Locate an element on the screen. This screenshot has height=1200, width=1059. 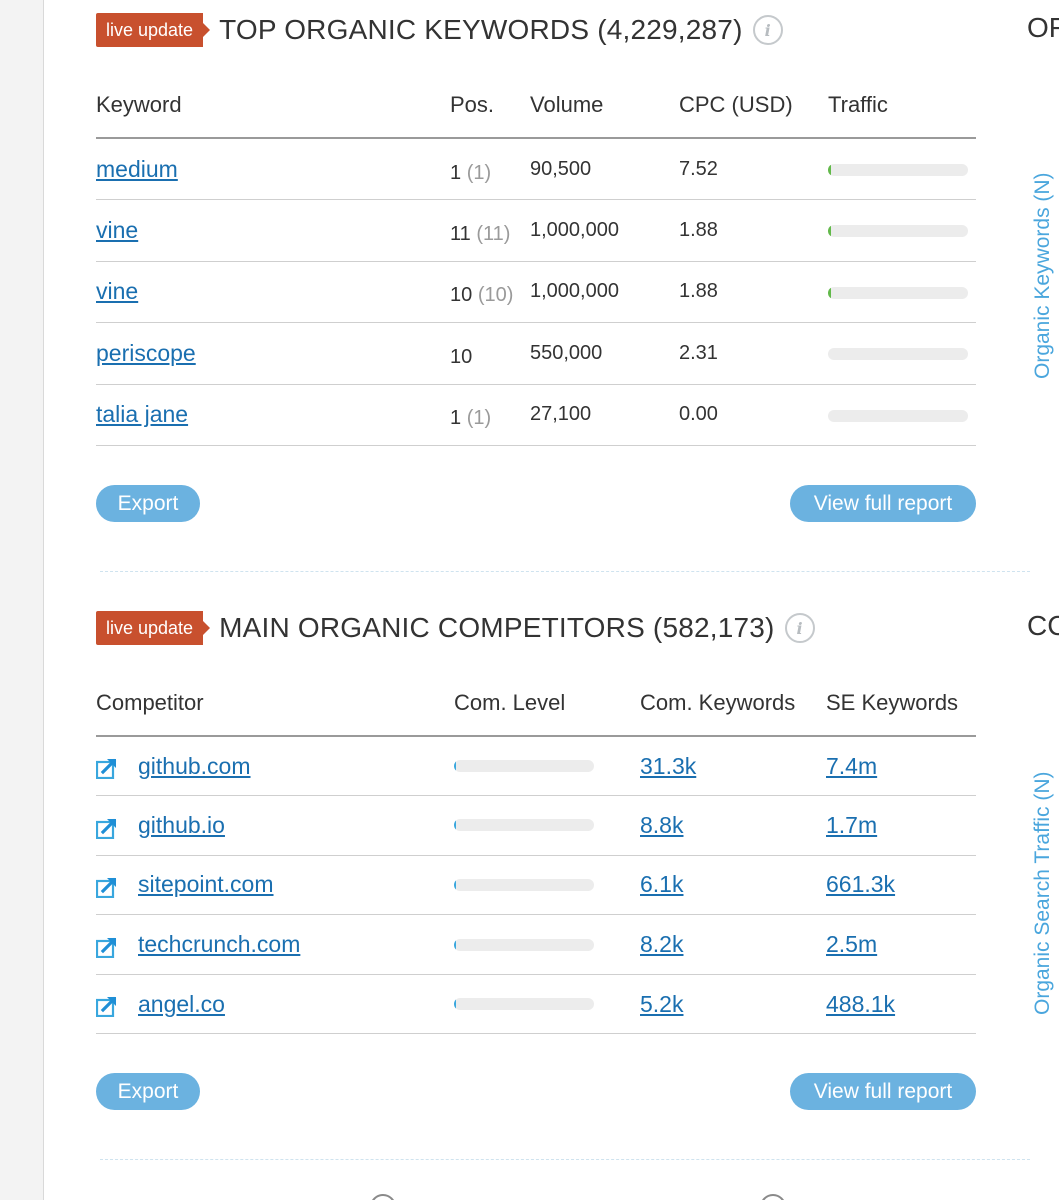
column-header-volume: Volume is located at coordinates (604, 105).